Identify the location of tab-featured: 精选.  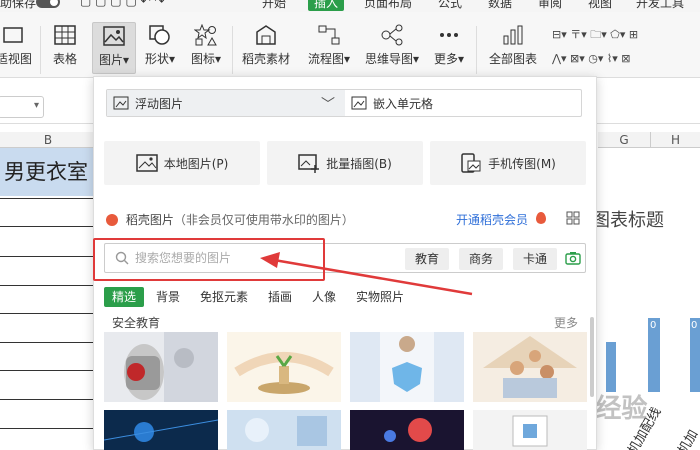
(124, 297).